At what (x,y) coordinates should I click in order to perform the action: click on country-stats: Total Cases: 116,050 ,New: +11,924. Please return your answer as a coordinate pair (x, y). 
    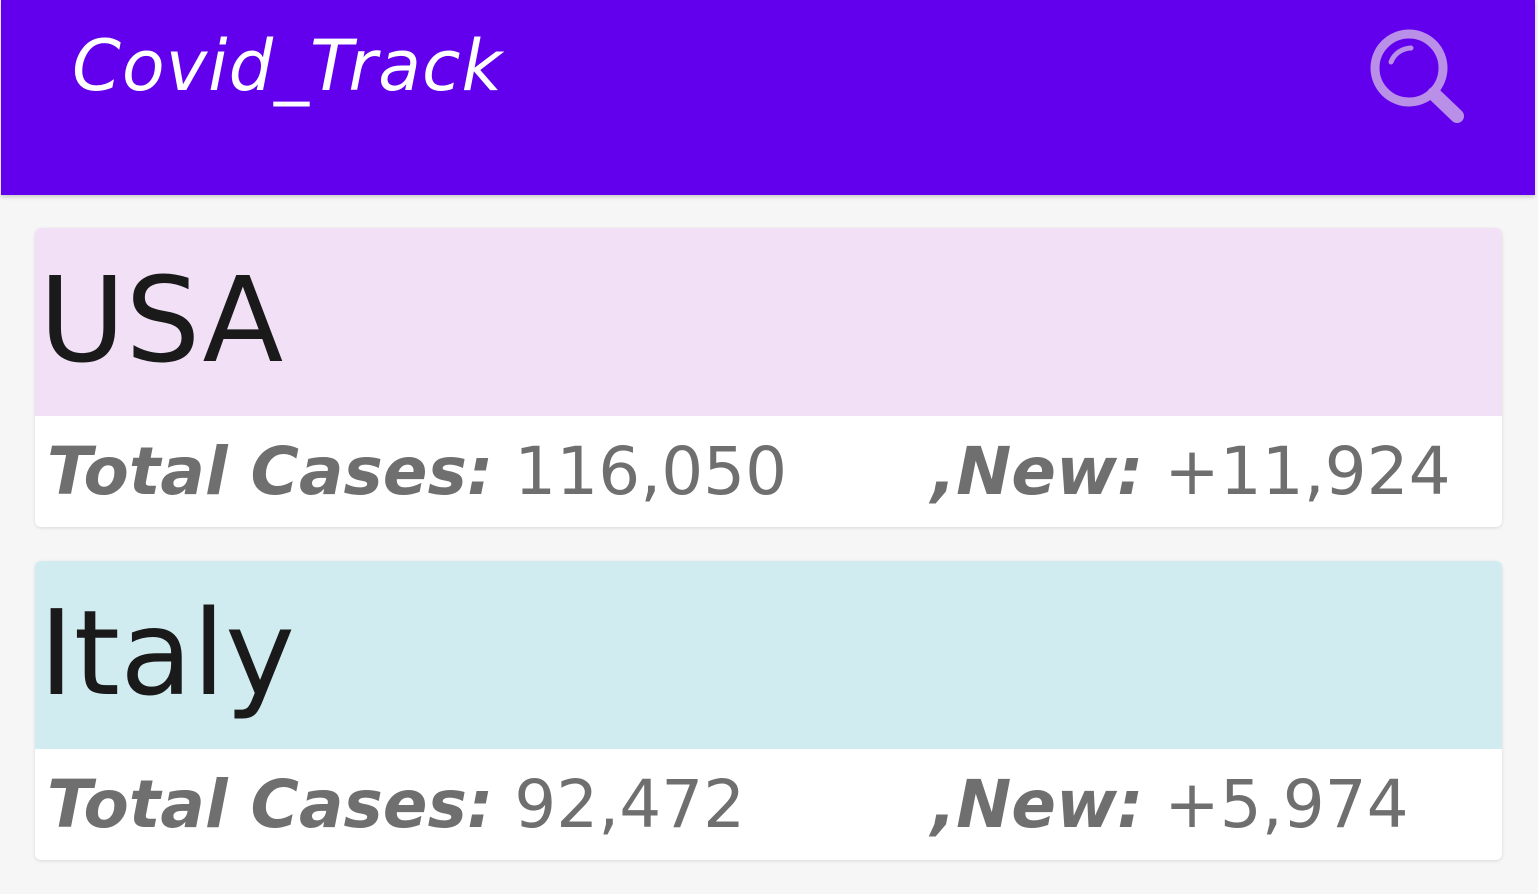
    Looking at the image, I should click on (768, 471).